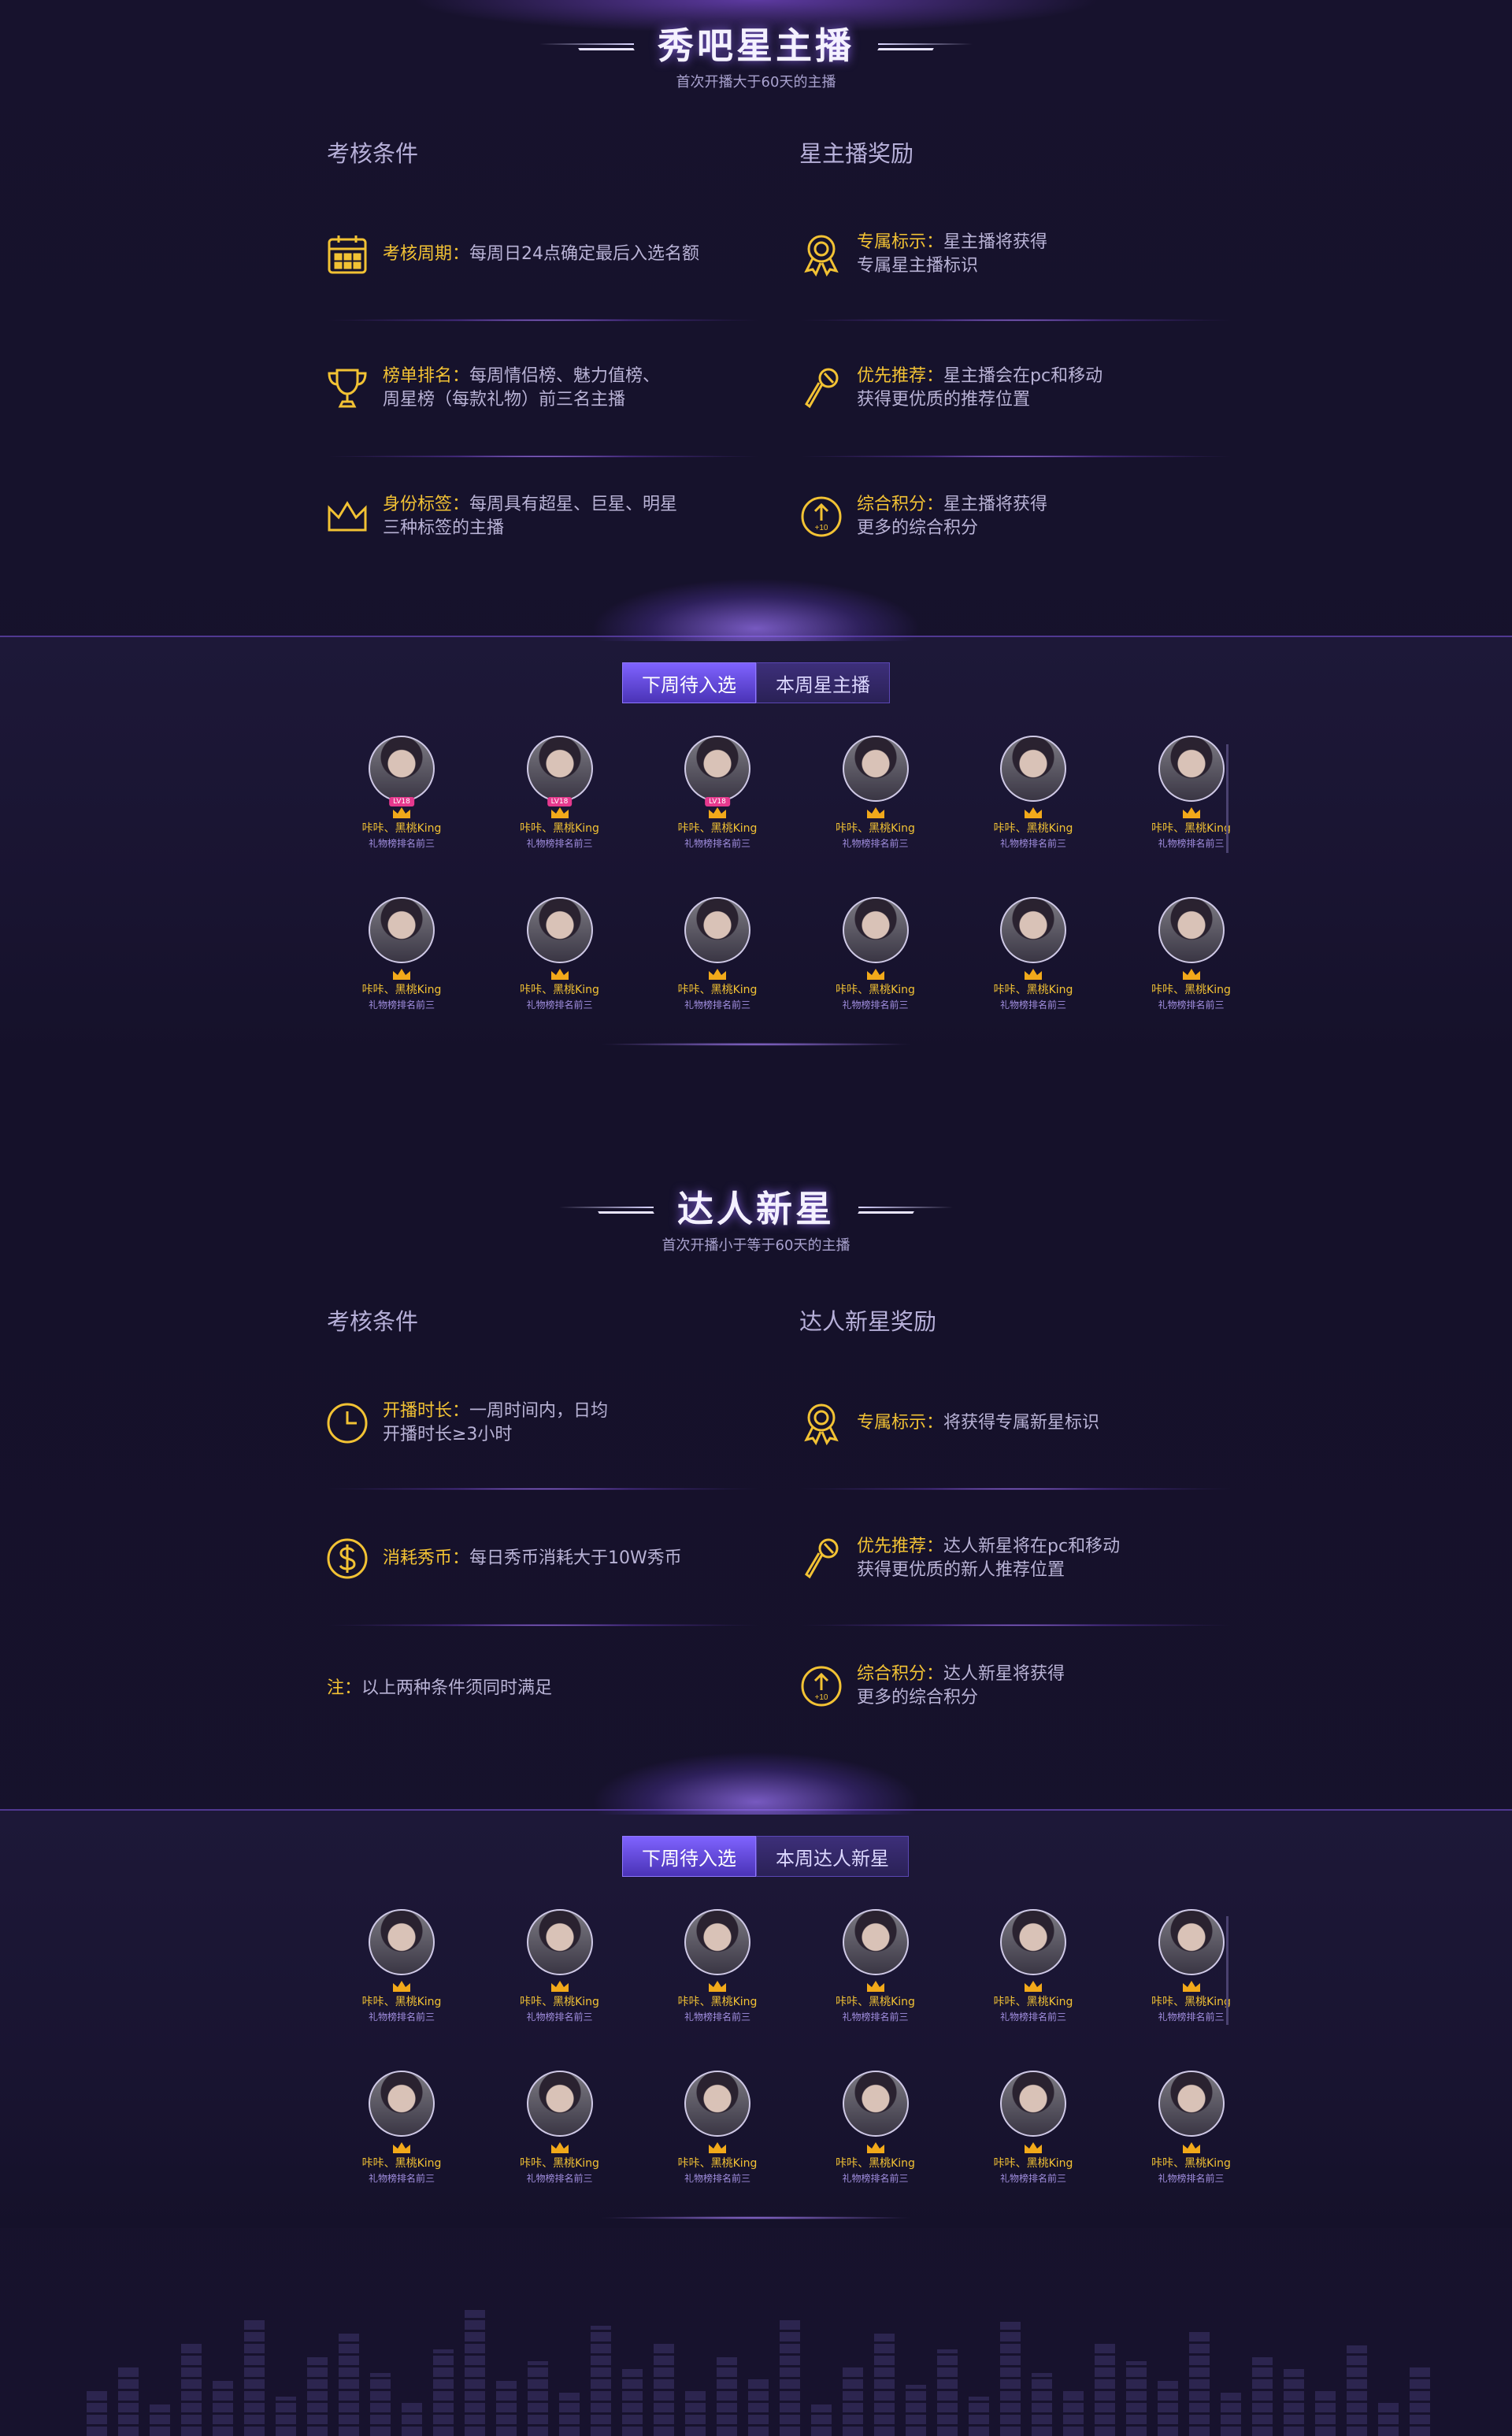  What do you see at coordinates (823, 682) in the screenshot?
I see `tab-this-week-star-anchors: 本周星主播` at bounding box center [823, 682].